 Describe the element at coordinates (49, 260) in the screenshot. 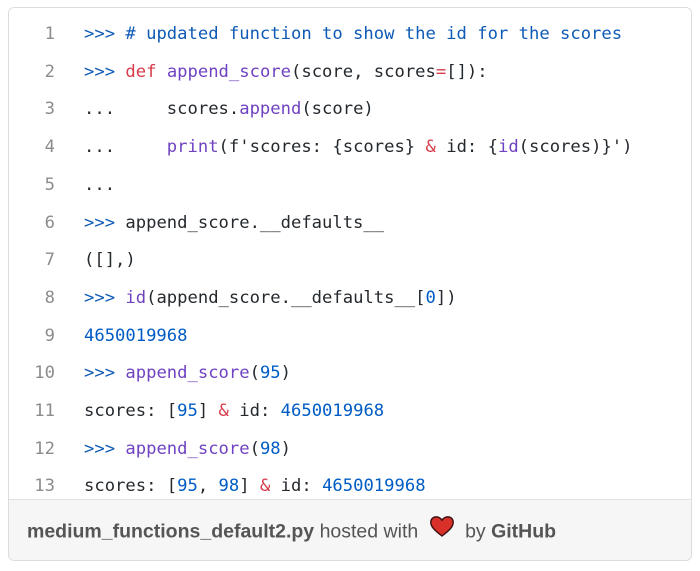

I see `line-number: 7` at that location.